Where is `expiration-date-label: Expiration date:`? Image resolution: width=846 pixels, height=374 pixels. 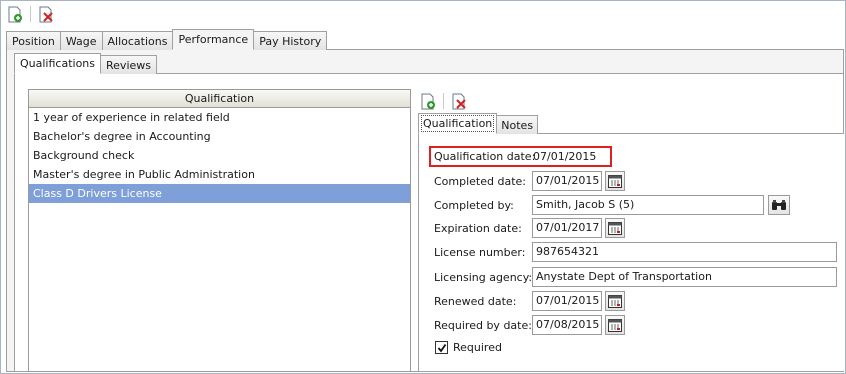
expiration-date-label: Expiration date: is located at coordinates (478, 228).